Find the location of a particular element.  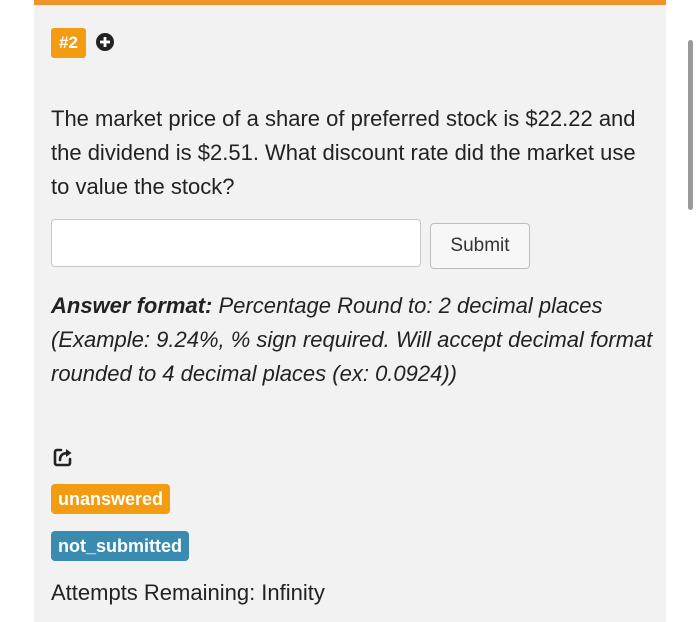

plus-circle-icon is located at coordinates (105, 42).